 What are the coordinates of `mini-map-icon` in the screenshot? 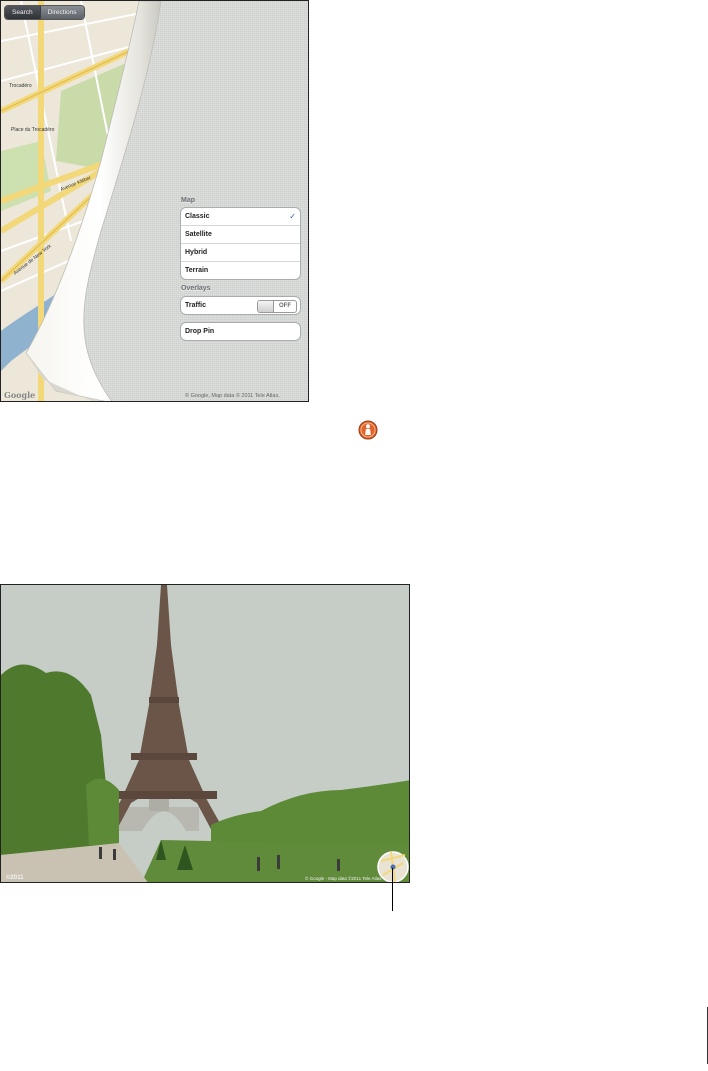 It's located at (393, 866).